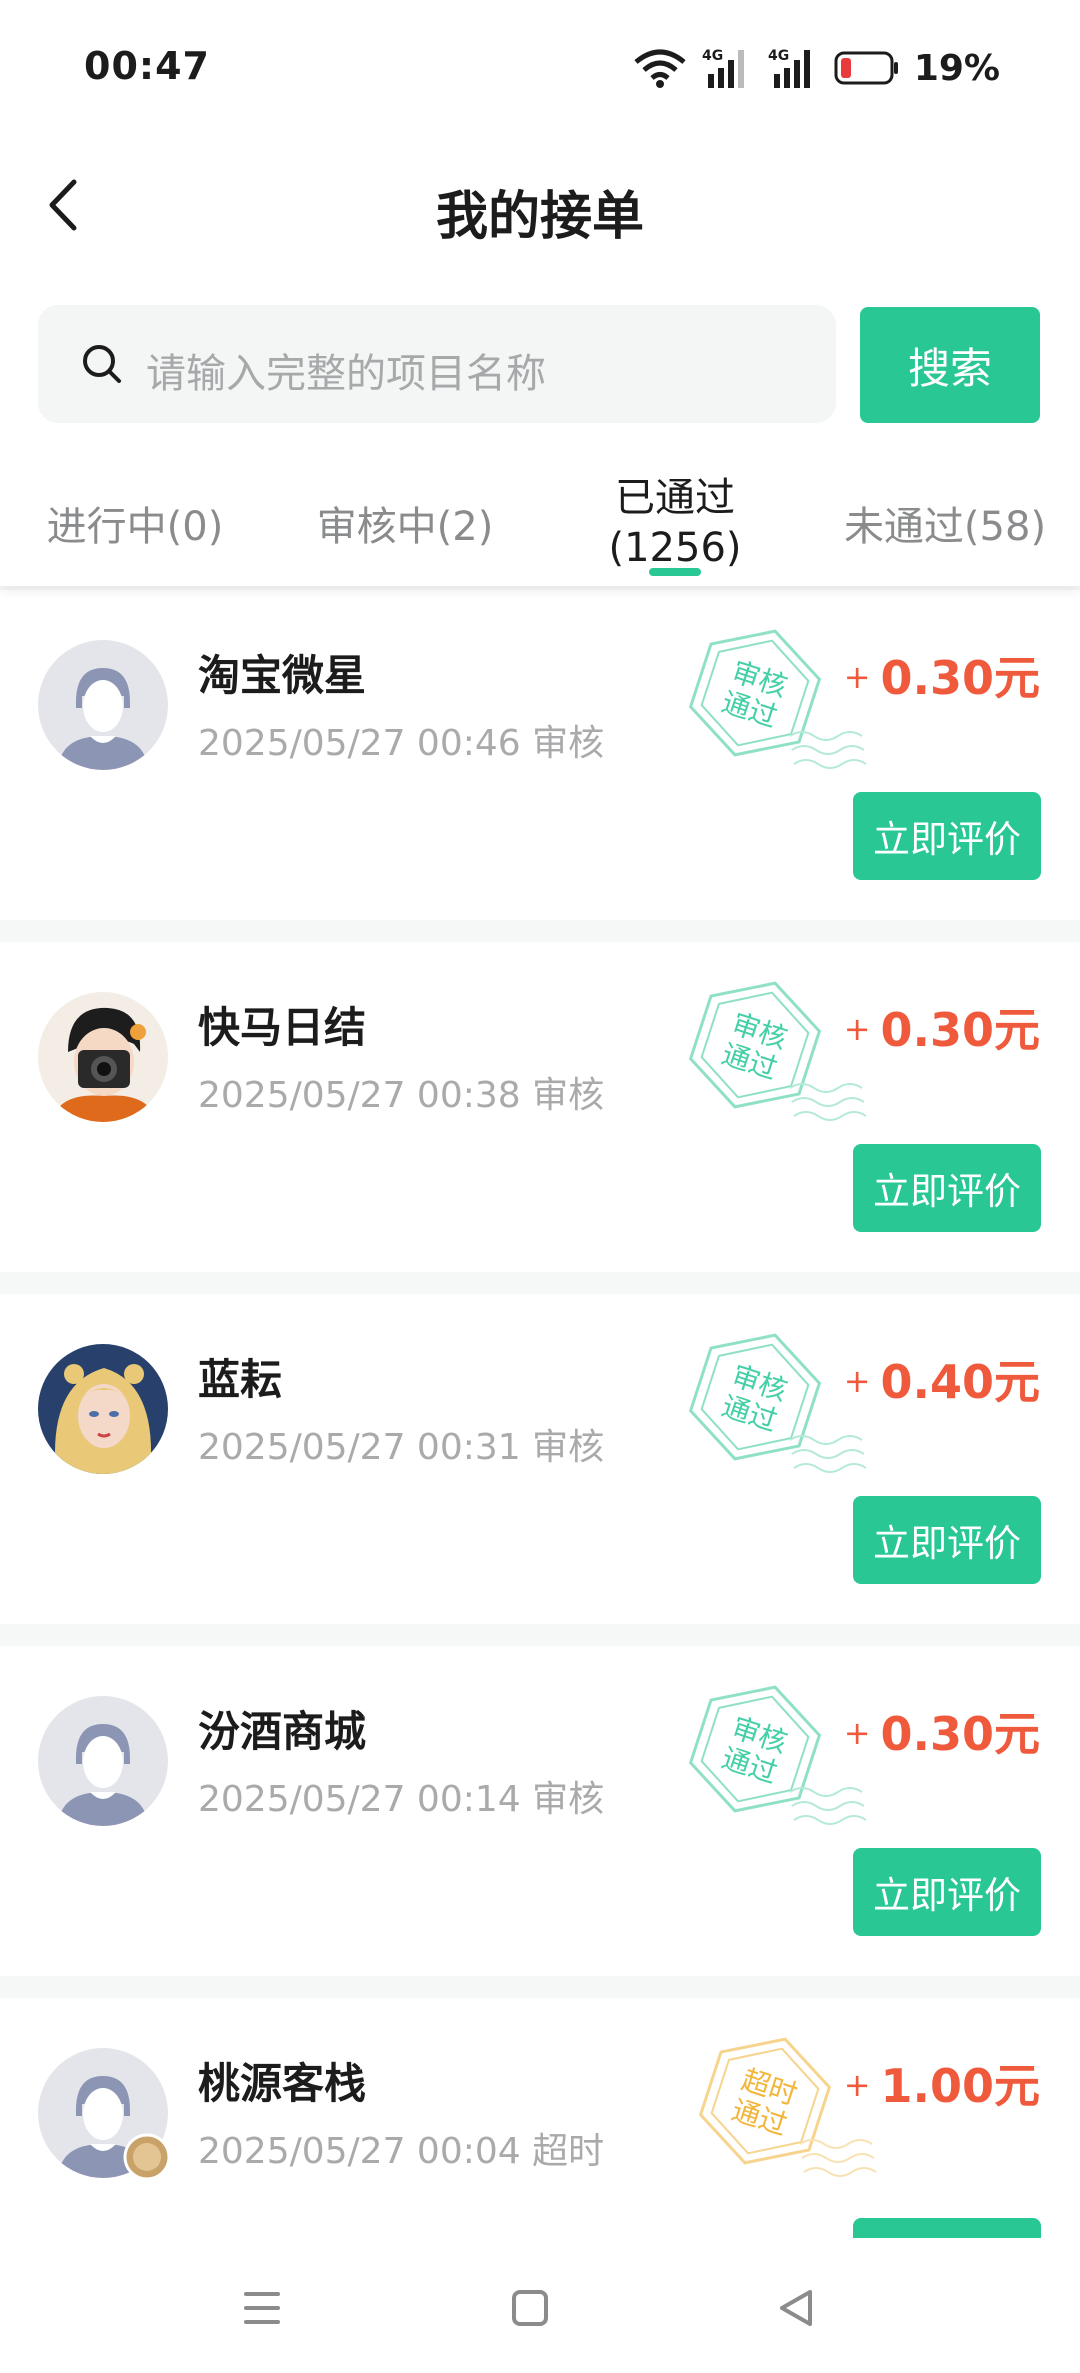  I want to click on project-name: 桃源客栈, so click(282, 2083).